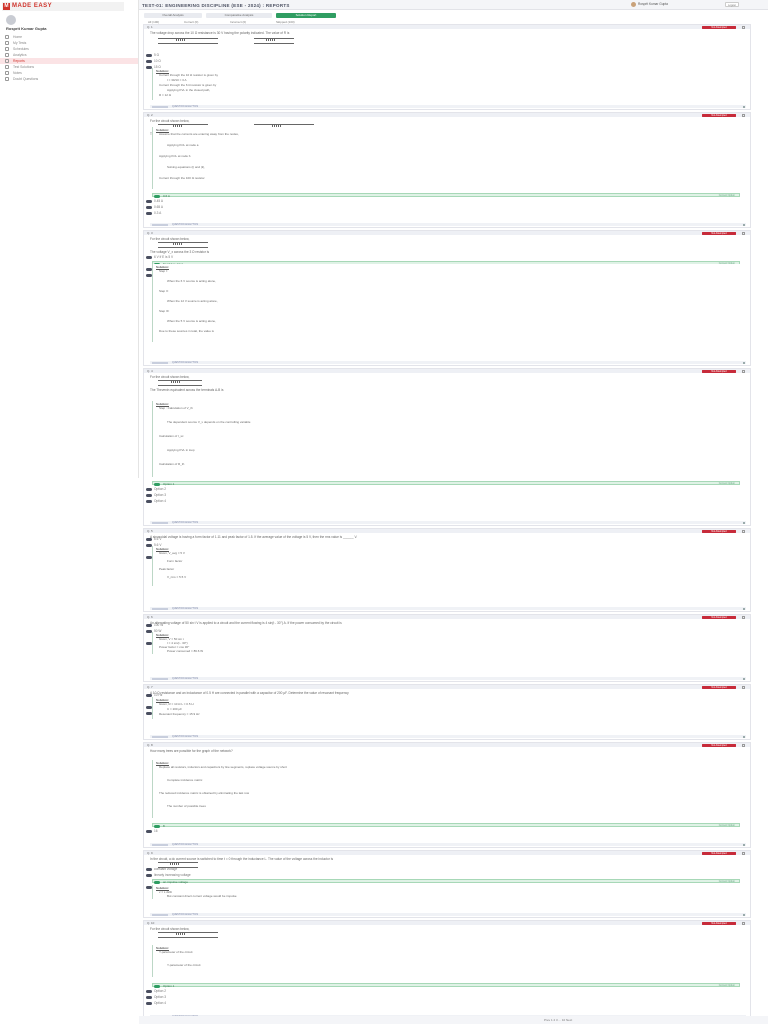  Describe the element at coordinates (7, 61) in the screenshot. I see `report-icon` at that location.